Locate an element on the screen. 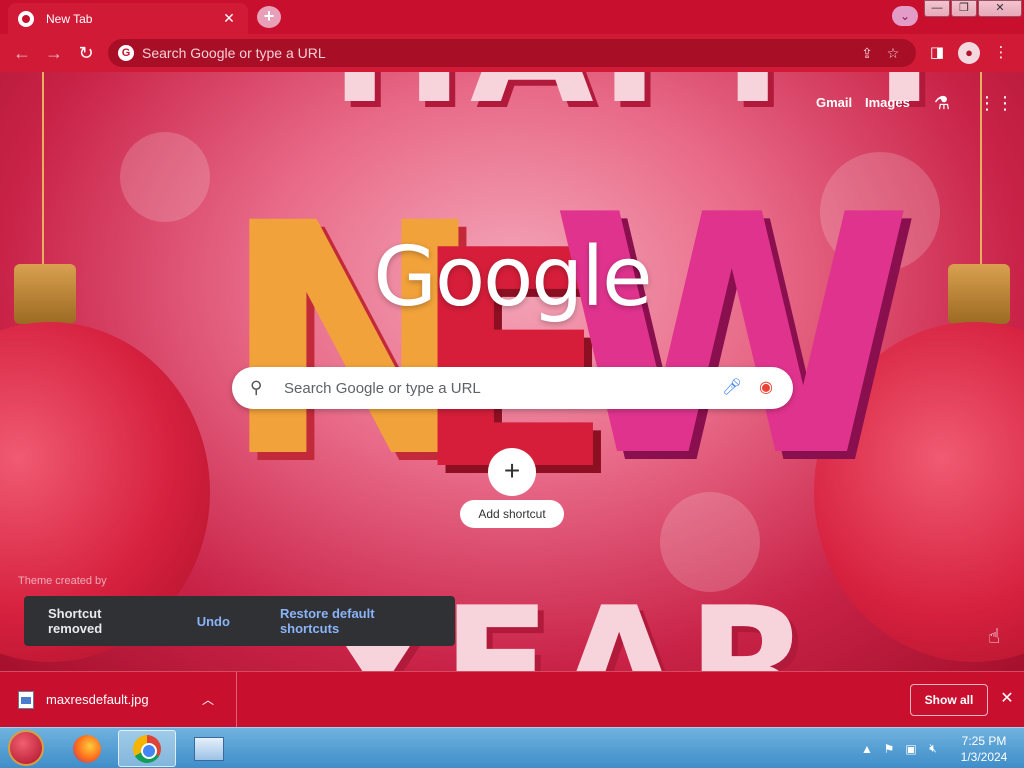 The height and width of the screenshot is (768, 1024). chrome-favicon-icon is located at coordinates (26, 18).